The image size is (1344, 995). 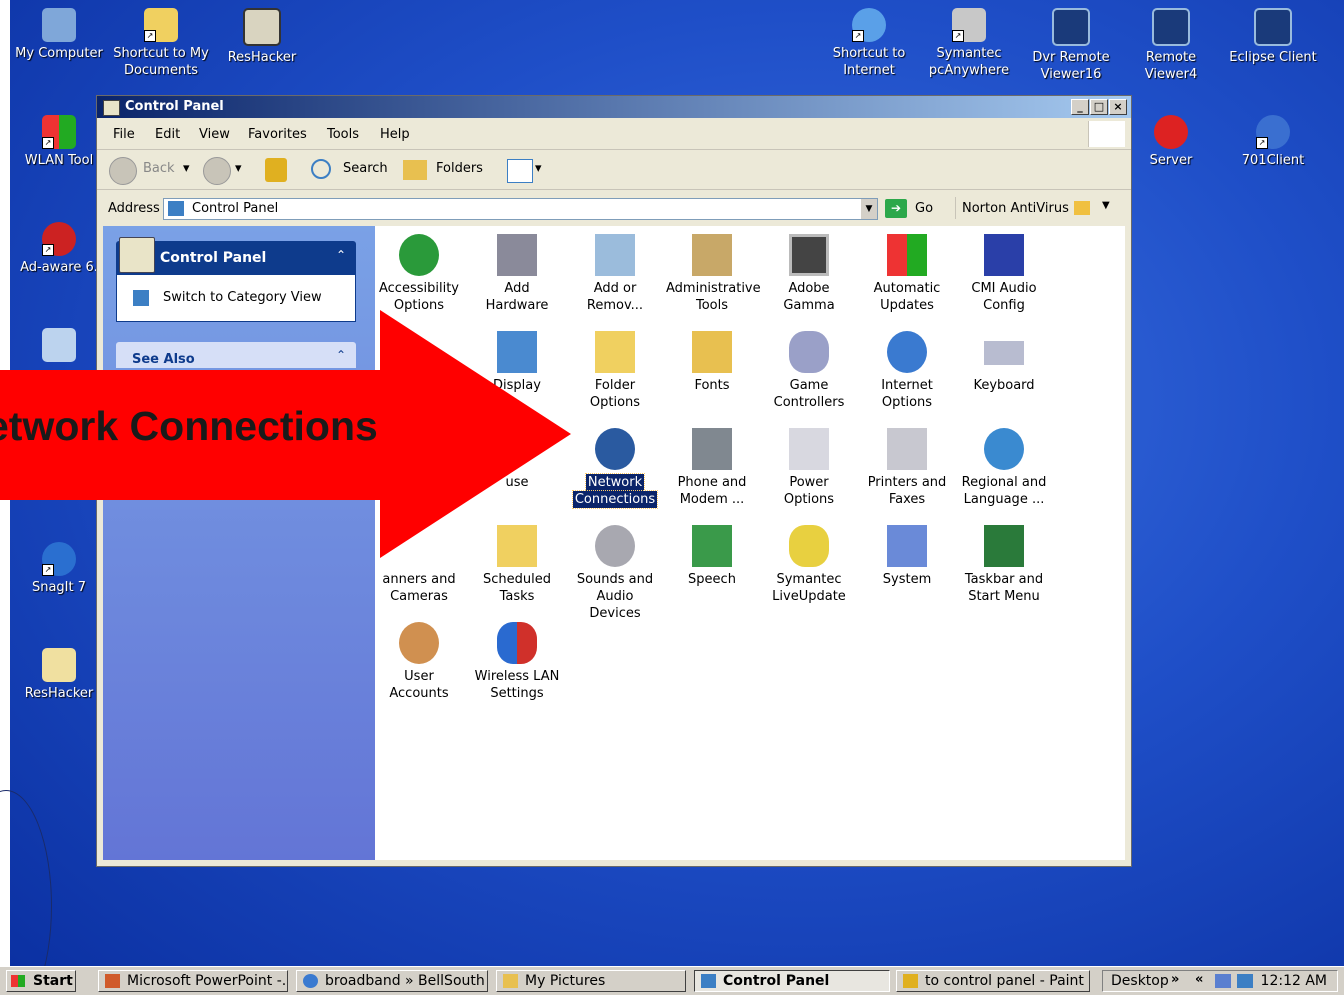 What do you see at coordinates (614, 107) in the screenshot?
I see `title-bar: Control Panel _ □ ×` at bounding box center [614, 107].